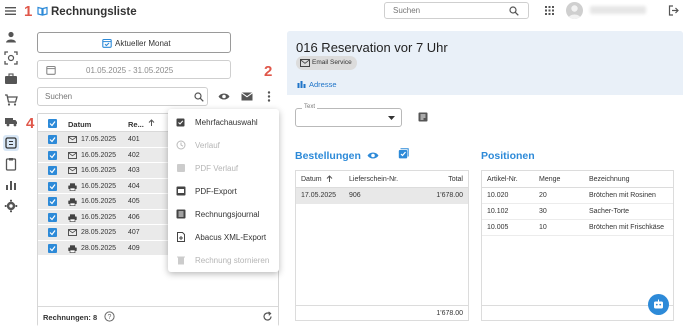 This screenshot has height=331, width=688. What do you see at coordinates (658, 304) in the screenshot?
I see `chat-bot-button` at bounding box center [658, 304].